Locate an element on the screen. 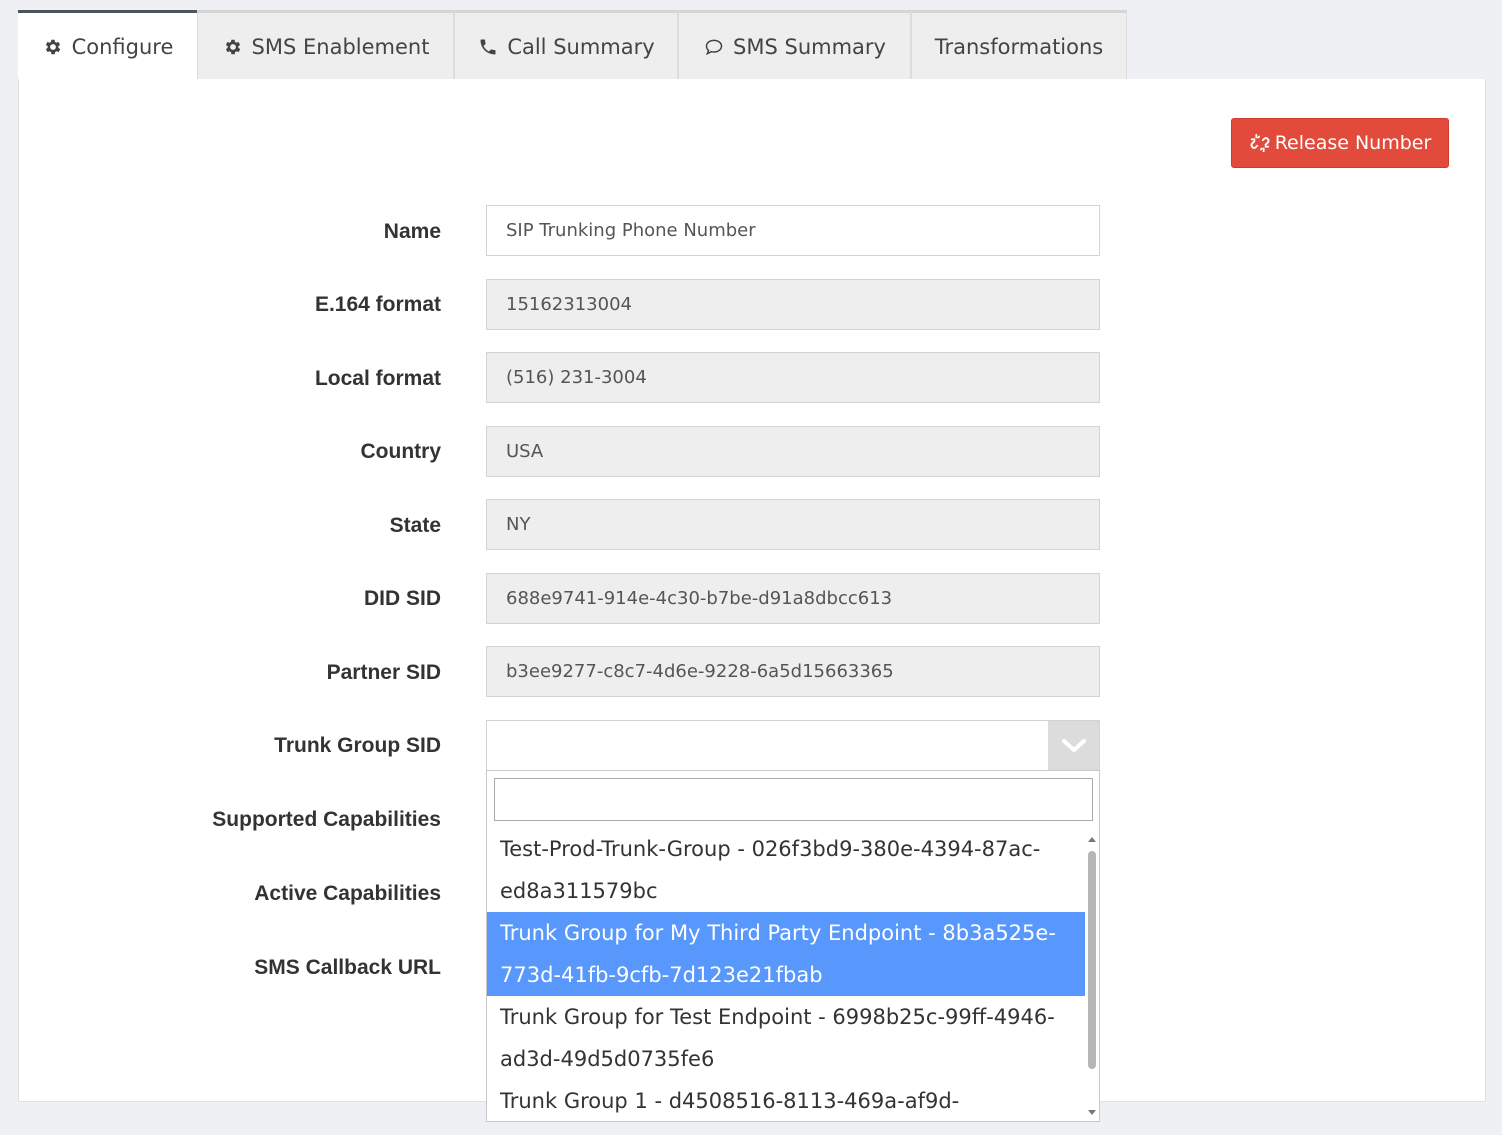 Image resolution: width=1502 pixels, height=1135 pixels. tab-transformations: Transformations is located at coordinates (1019, 45).